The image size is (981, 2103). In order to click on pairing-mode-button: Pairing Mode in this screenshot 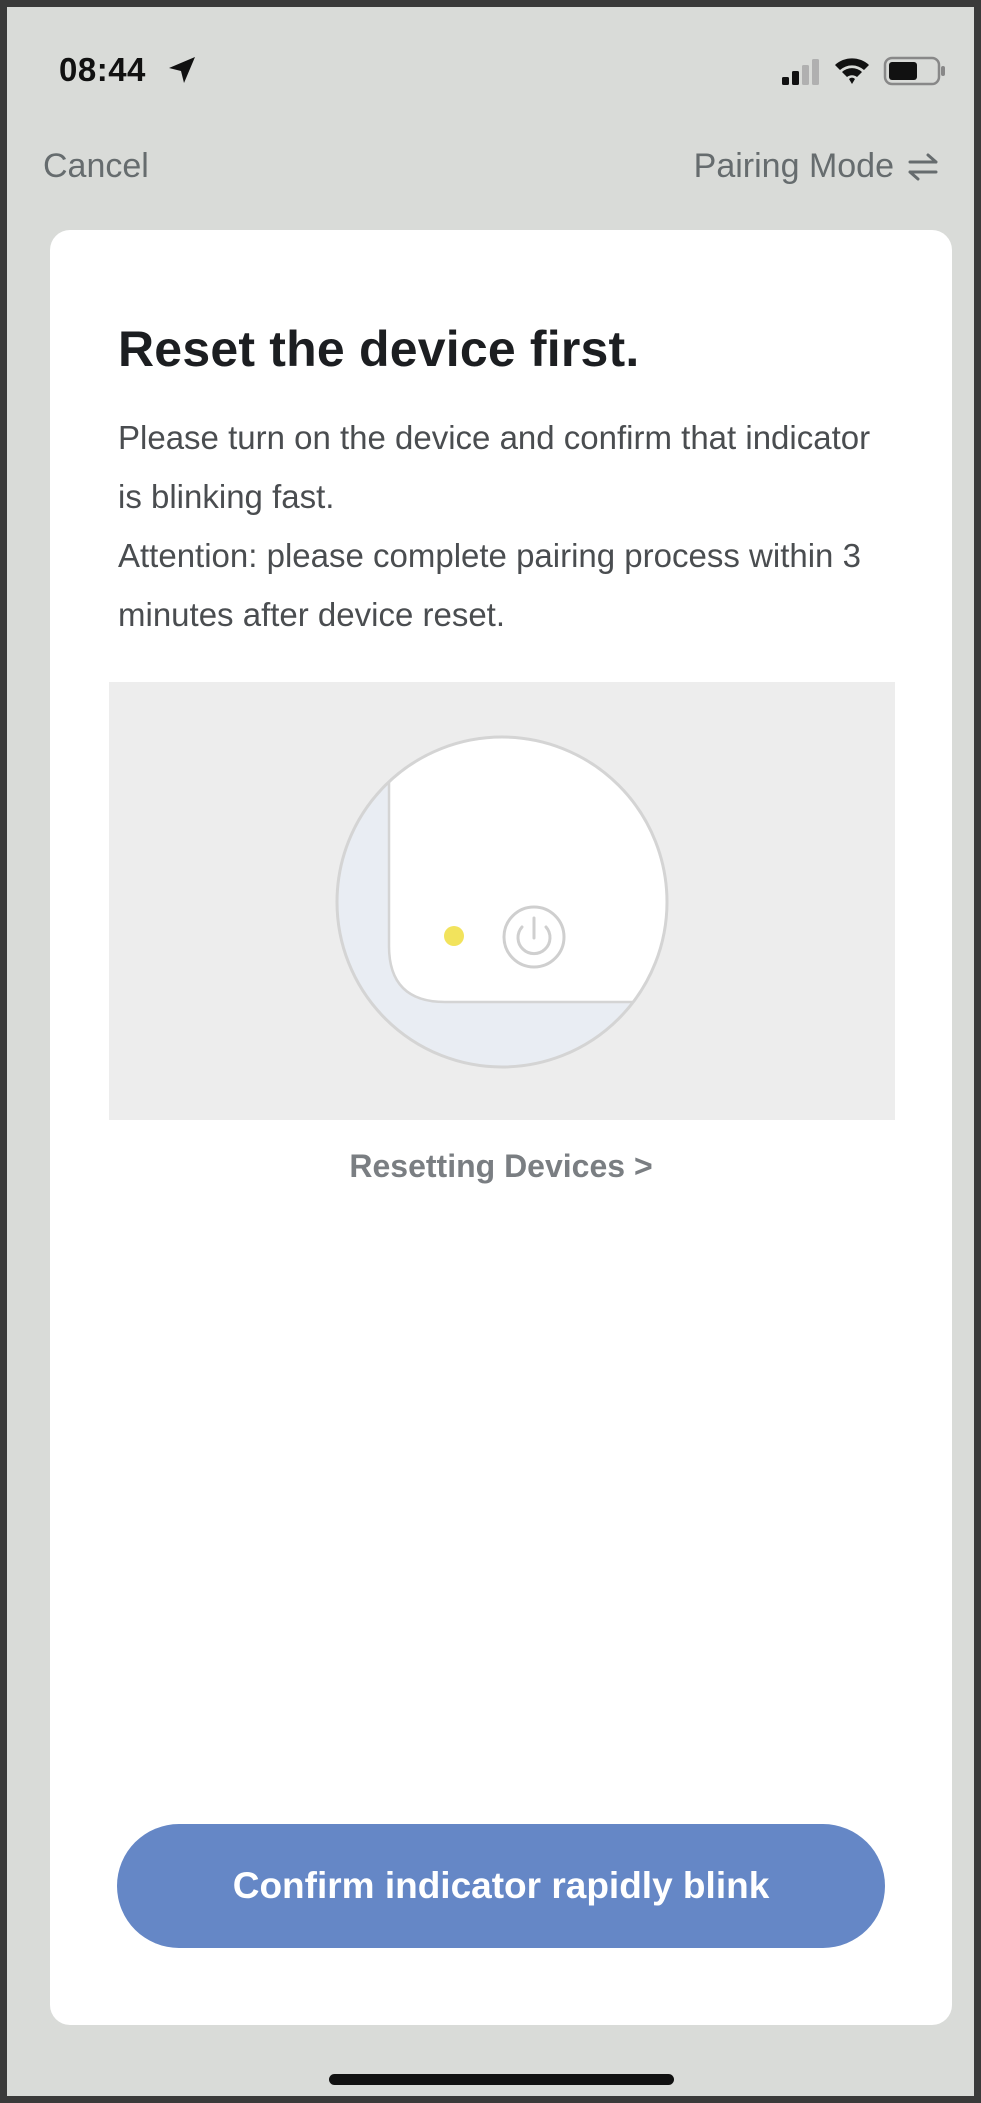, I will do `click(817, 166)`.